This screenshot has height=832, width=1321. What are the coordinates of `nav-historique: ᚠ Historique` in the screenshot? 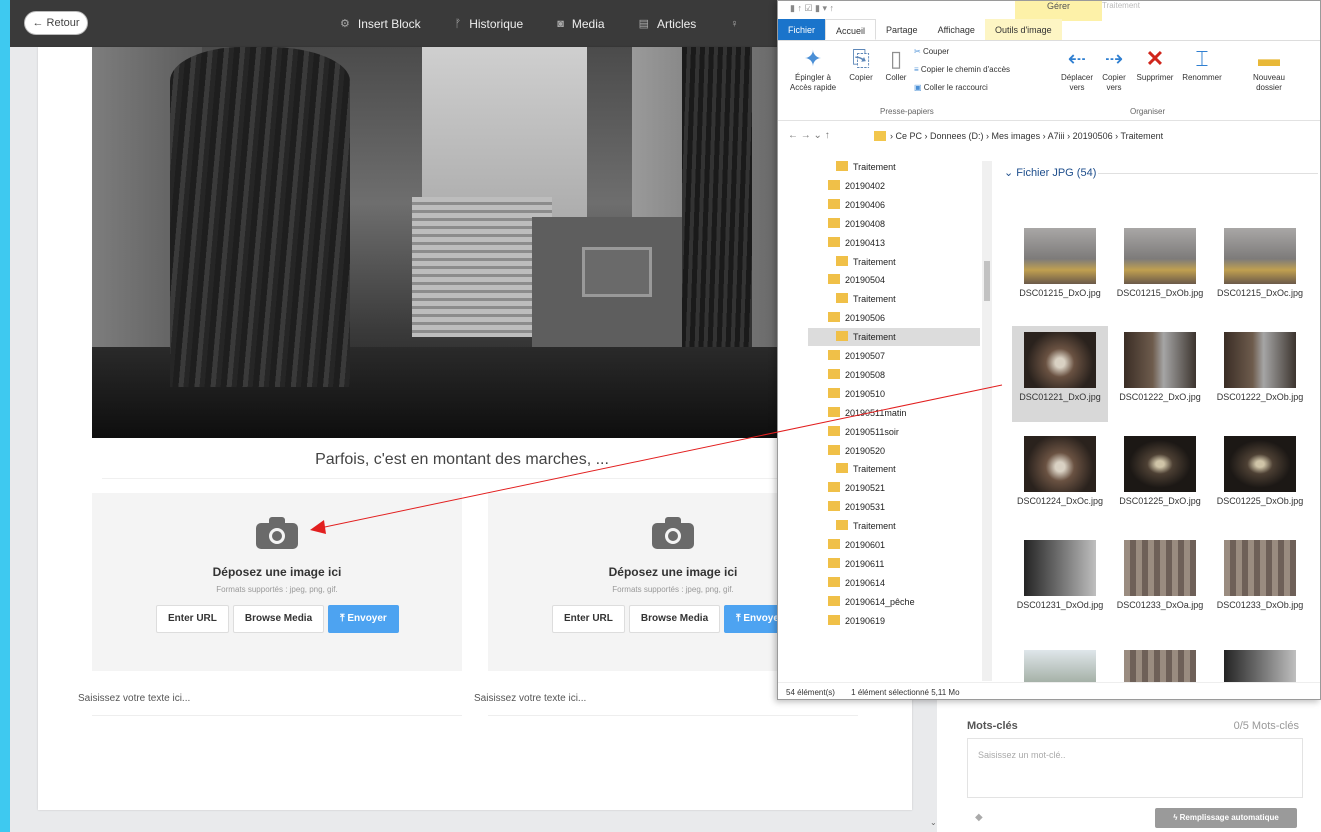 It's located at (489, 24).